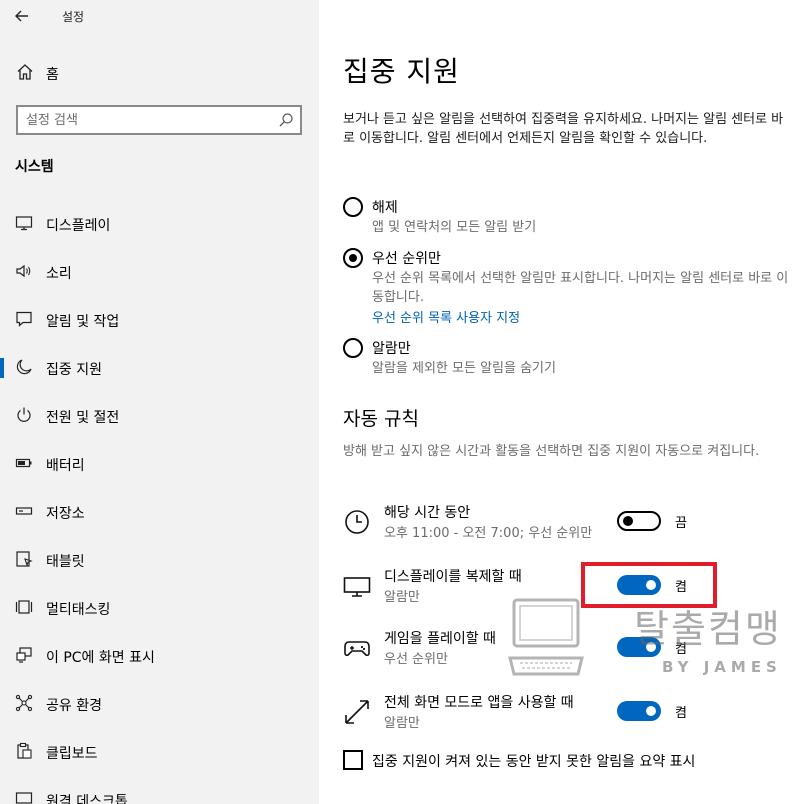  Describe the element at coordinates (357, 522) in the screenshot. I see `clock-icon` at that location.